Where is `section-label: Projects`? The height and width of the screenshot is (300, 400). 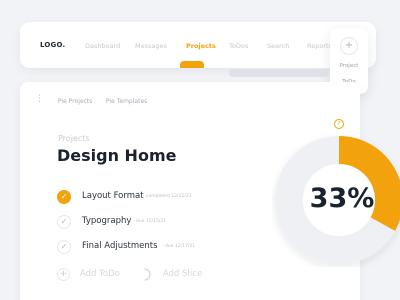 section-label: Projects is located at coordinates (74, 138).